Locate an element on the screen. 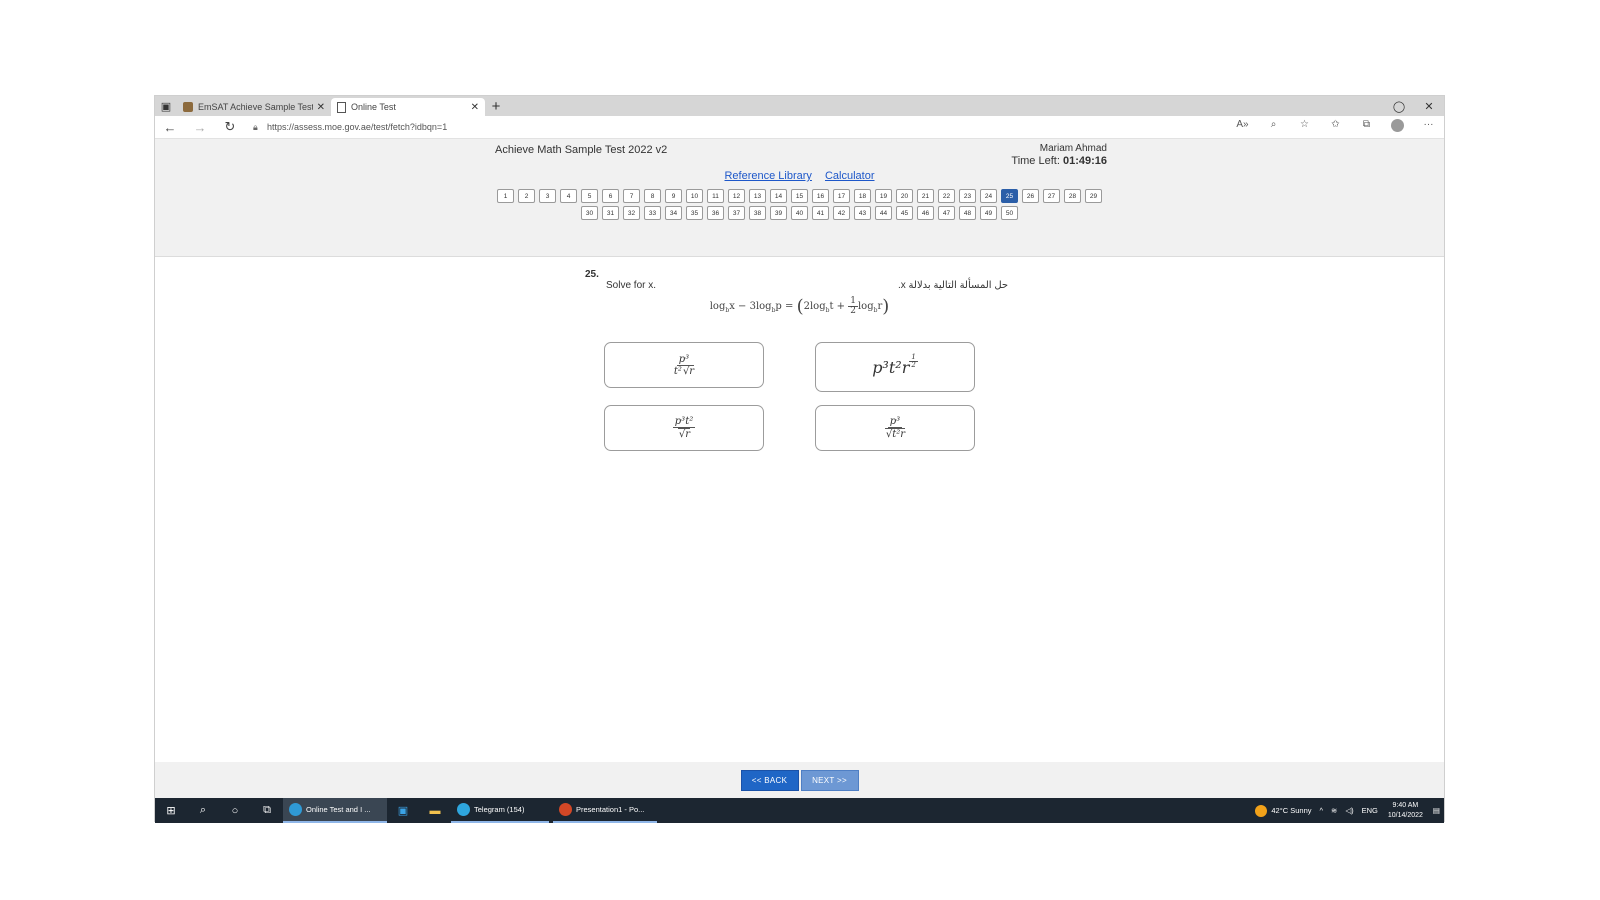 The height and width of the screenshot is (900, 1600). taskbar-app-telegram: Telegram (154) is located at coordinates (500, 810).